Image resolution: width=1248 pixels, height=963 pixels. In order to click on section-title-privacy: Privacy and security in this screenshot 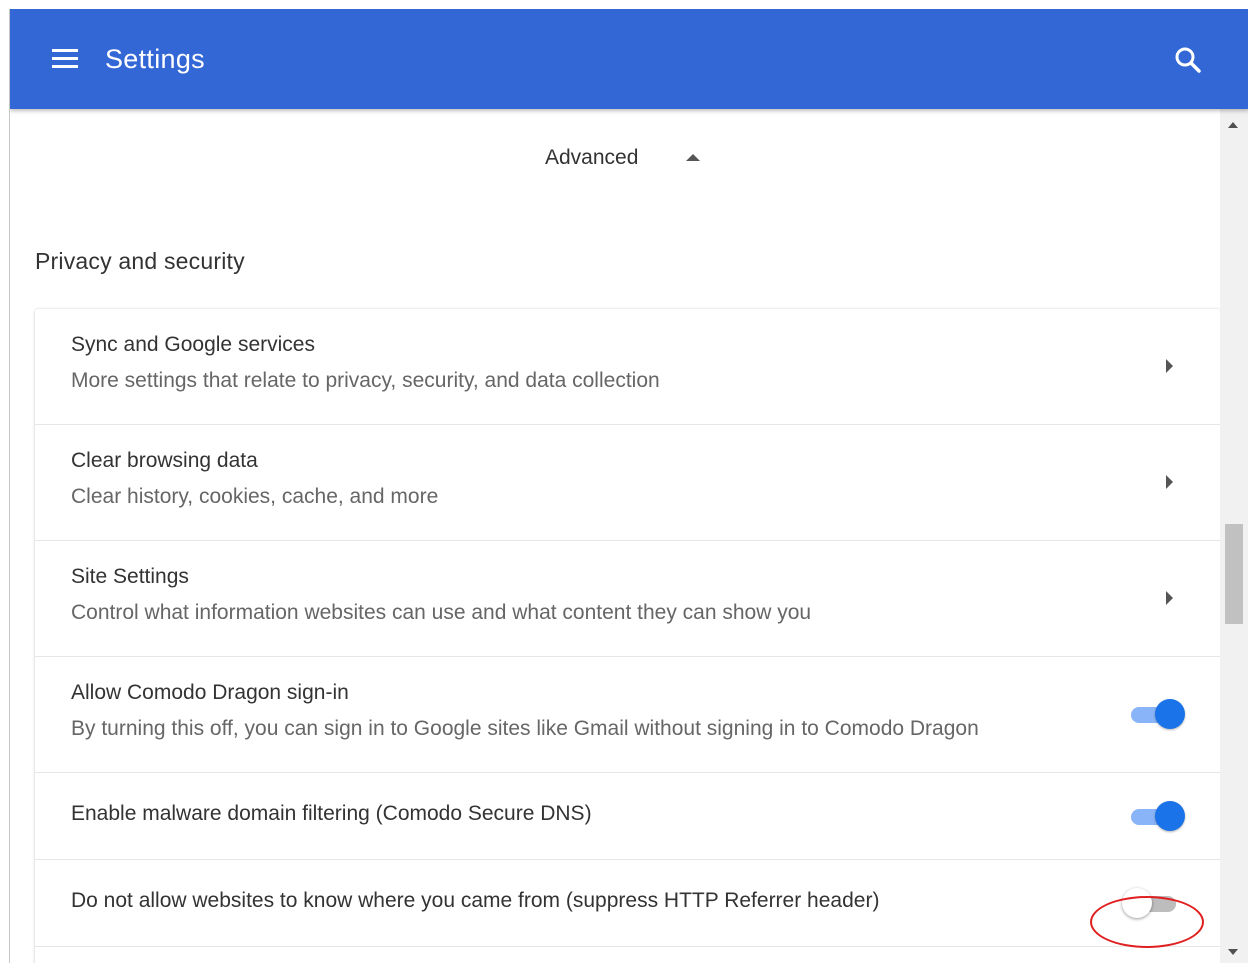, I will do `click(140, 261)`.